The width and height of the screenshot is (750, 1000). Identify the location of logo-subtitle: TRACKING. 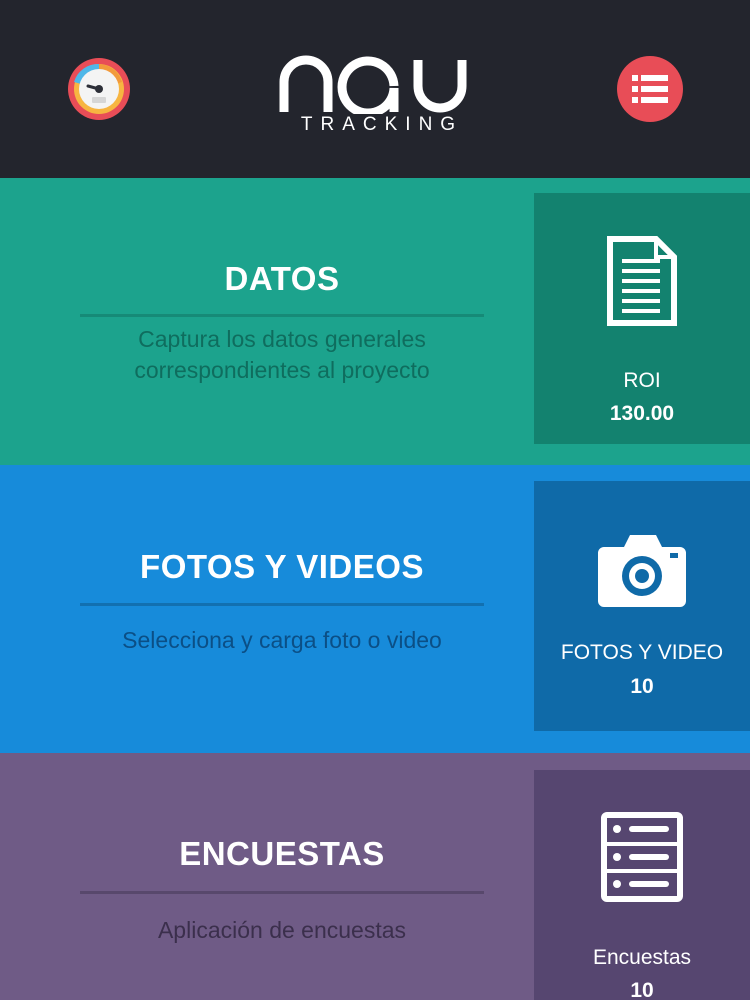
(382, 124).